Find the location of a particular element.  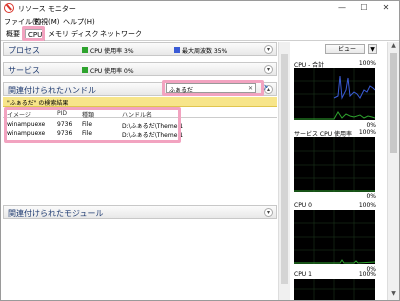

service-cpu-plot is located at coordinates (334, 164).